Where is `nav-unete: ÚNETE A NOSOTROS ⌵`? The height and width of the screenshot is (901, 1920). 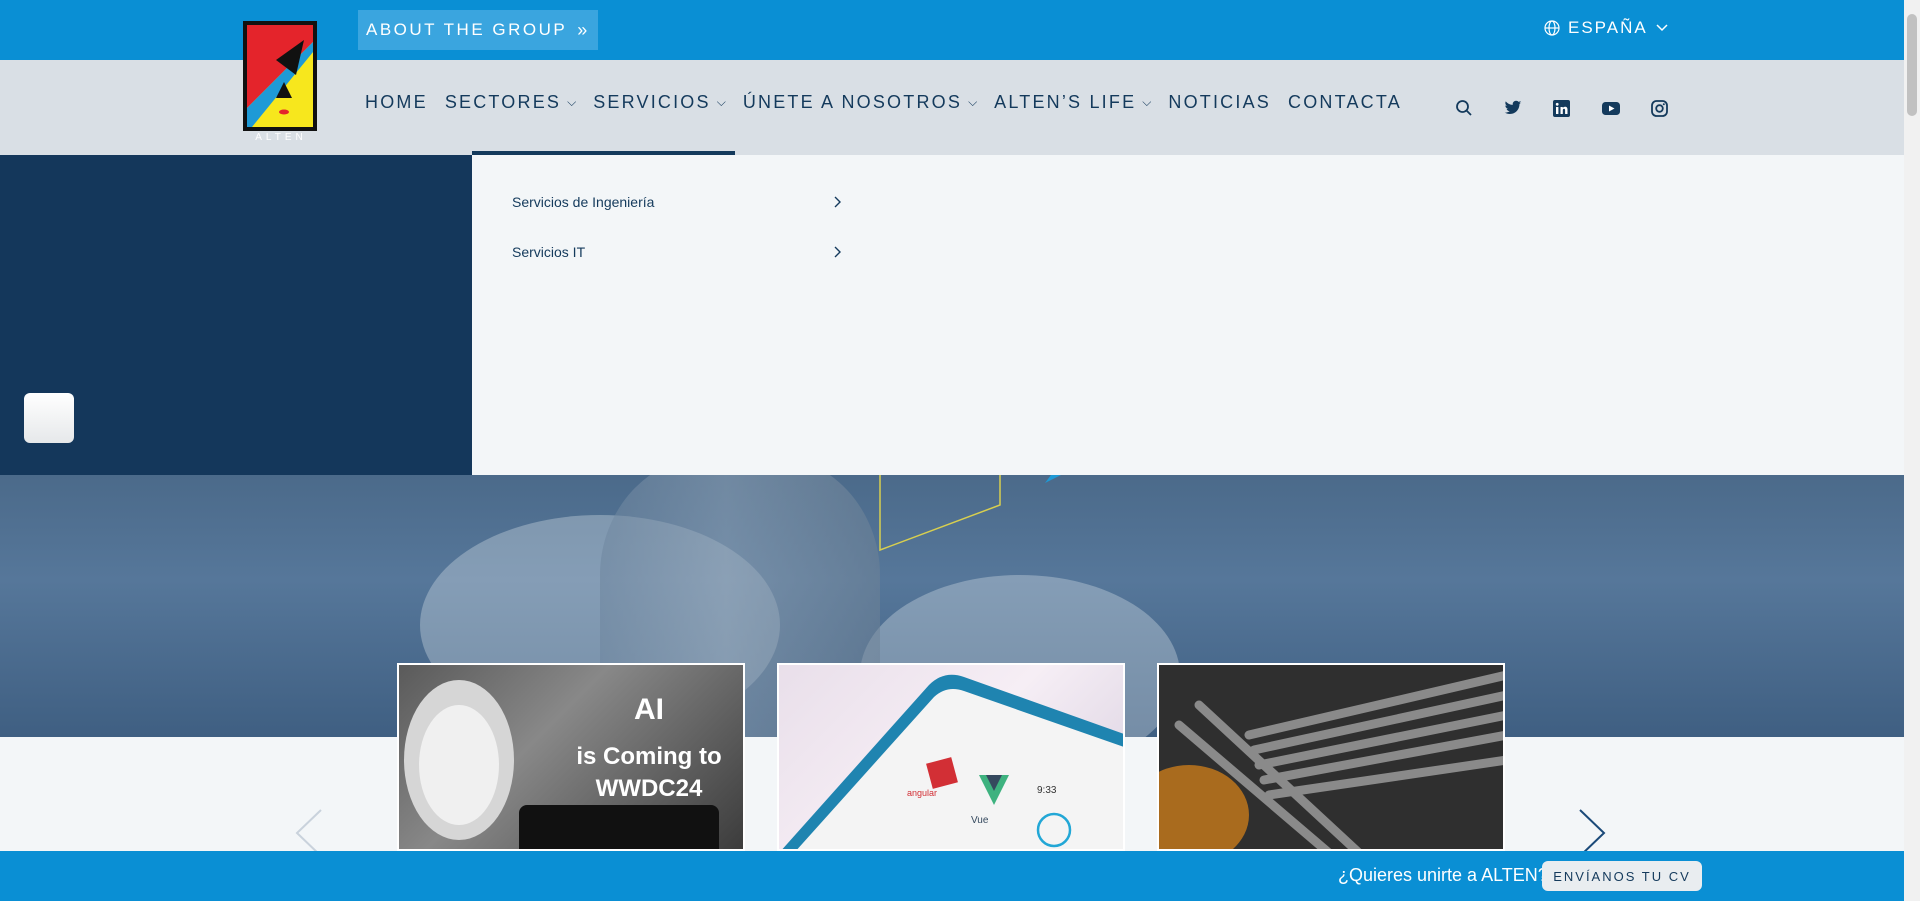
nav-unete: ÚNETE A NOSOTROS ⌵ is located at coordinates (860, 102).